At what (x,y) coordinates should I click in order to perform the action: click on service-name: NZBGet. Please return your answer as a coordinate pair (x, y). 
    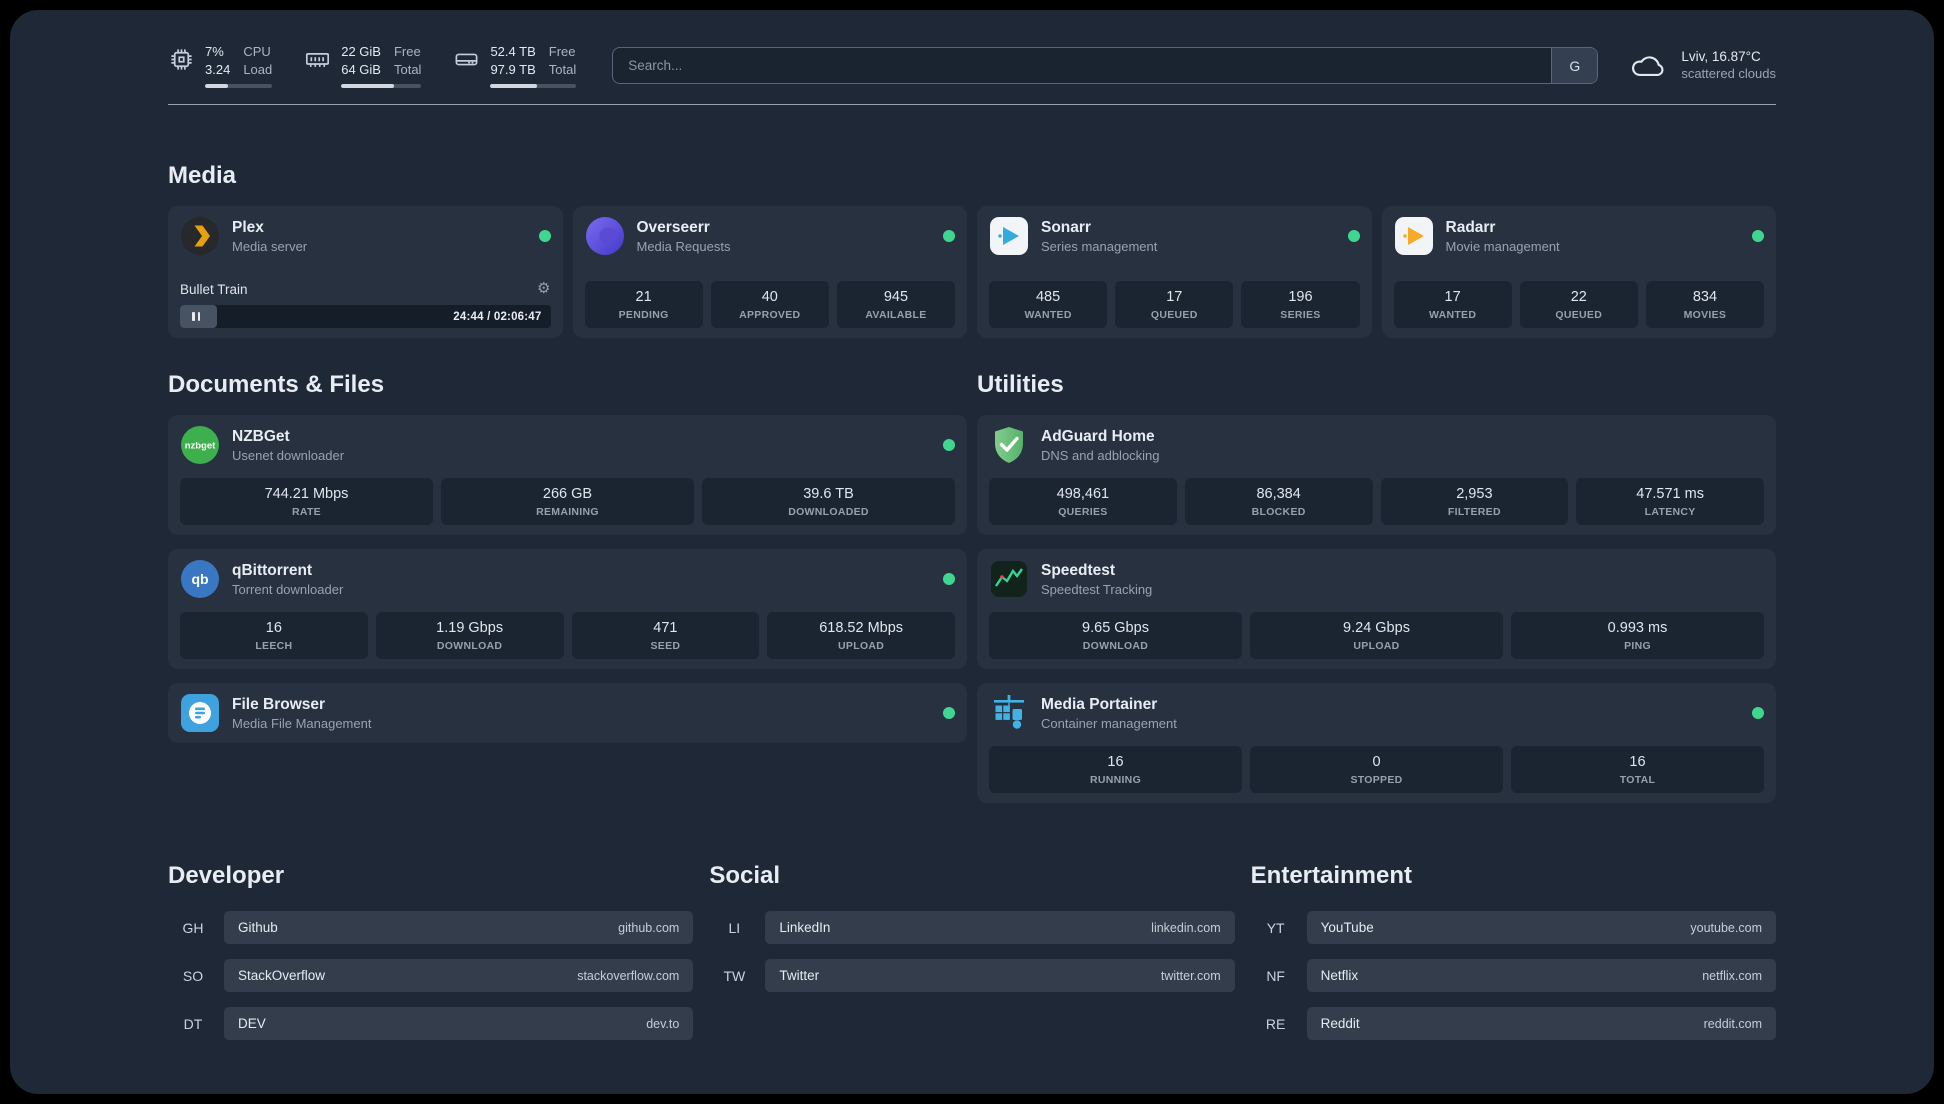
    Looking at the image, I should click on (261, 436).